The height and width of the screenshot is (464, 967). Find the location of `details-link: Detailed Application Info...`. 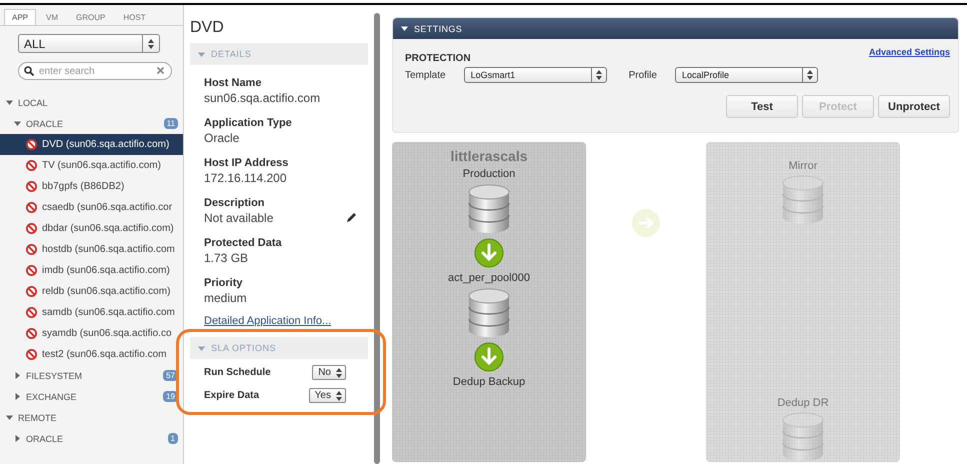

details-link: Detailed Application Info... is located at coordinates (268, 321).